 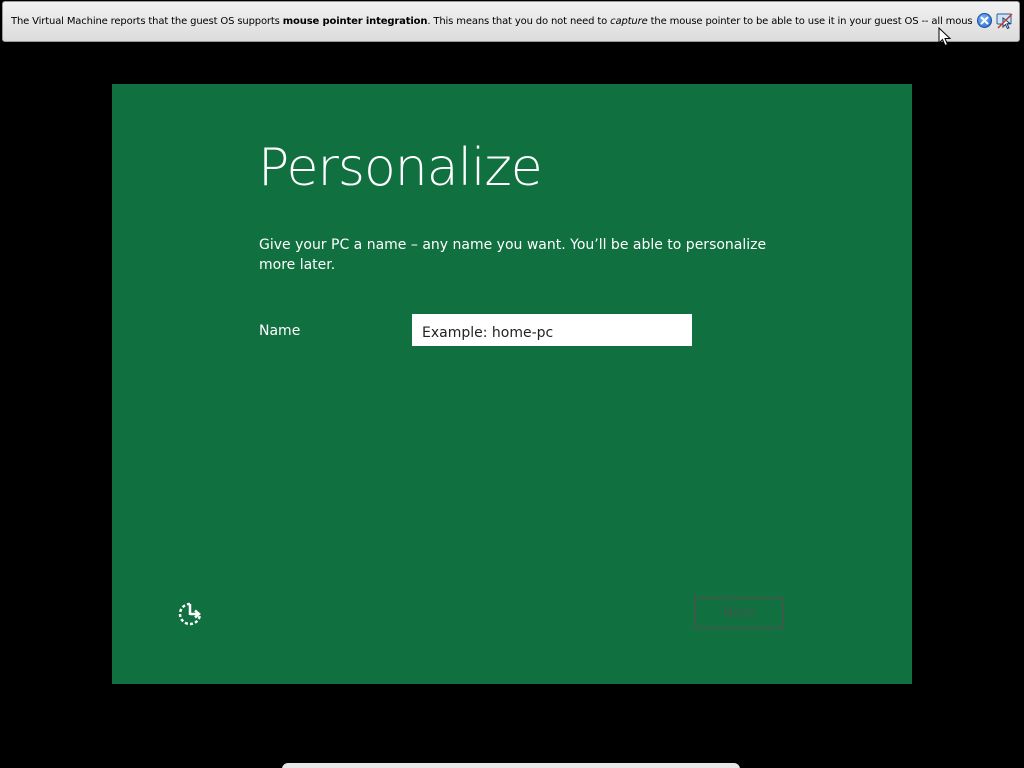 I want to click on notification-text-bold: mouse pointer integration, so click(x=355, y=21).